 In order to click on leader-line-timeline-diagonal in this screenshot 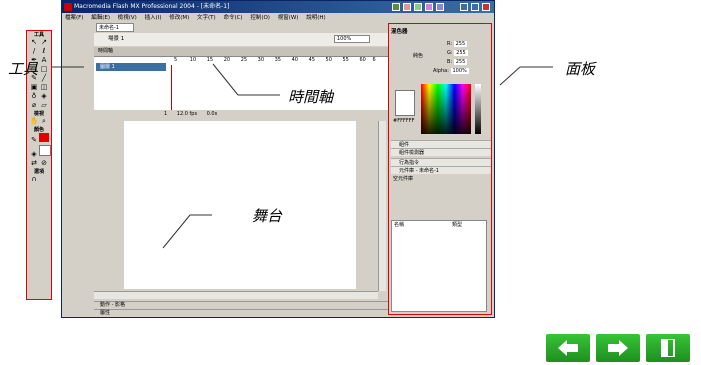, I will do `click(225, 79)`.